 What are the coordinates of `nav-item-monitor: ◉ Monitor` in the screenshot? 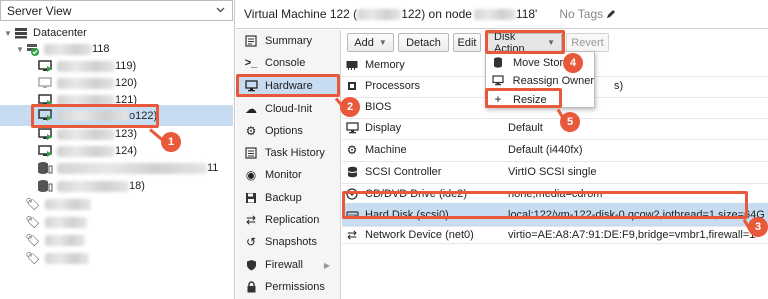 It's located at (288, 175).